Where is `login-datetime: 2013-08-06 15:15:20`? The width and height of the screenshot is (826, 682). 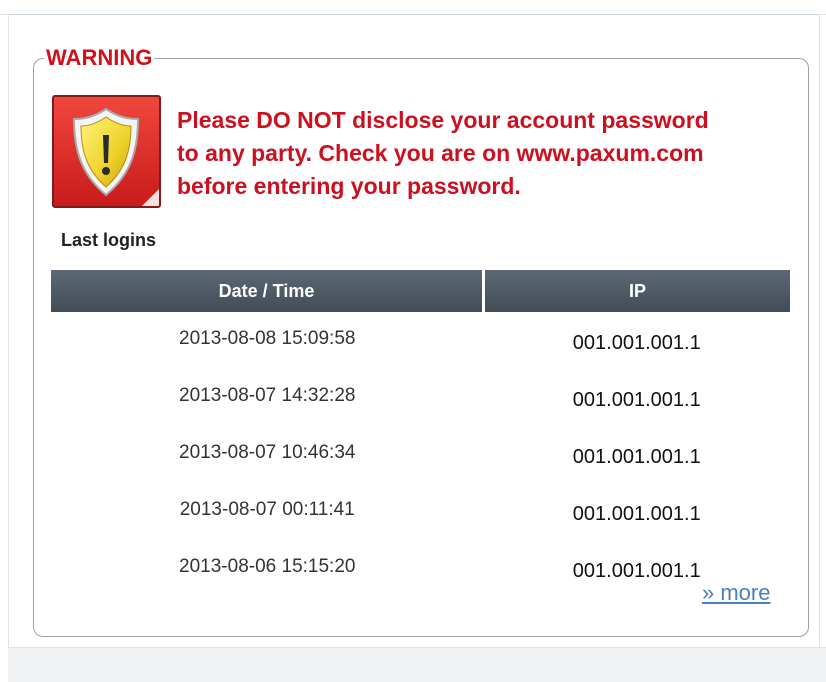
login-datetime: 2013-08-06 15:15:20 is located at coordinates (267, 566).